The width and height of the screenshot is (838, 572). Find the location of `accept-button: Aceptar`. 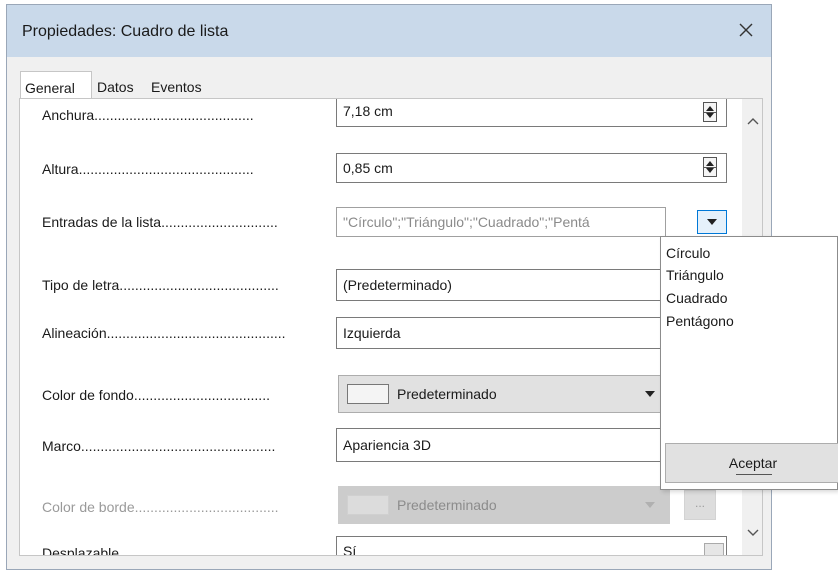

accept-button: Aceptar is located at coordinates (751, 463).